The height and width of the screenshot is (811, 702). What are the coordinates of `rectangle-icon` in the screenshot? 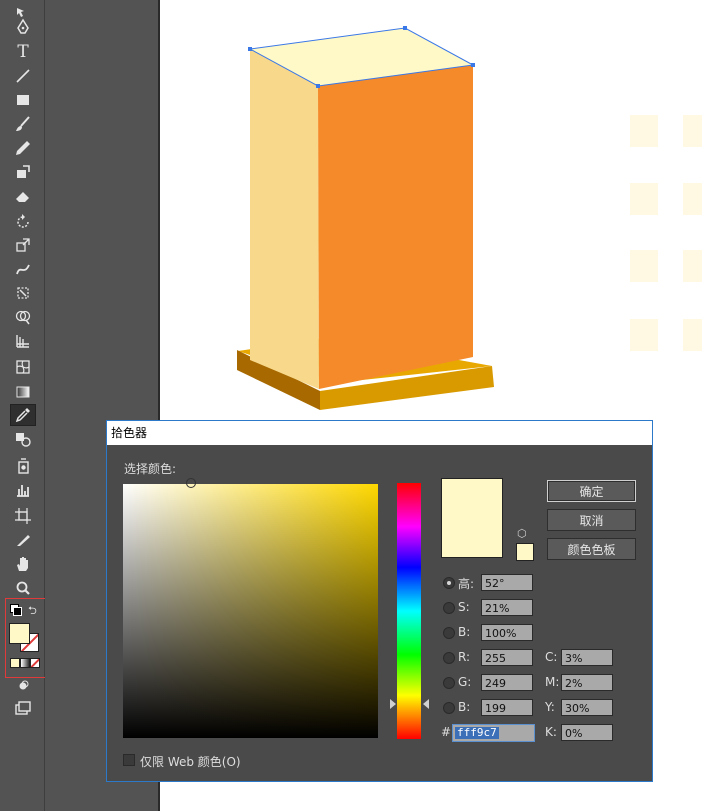 It's located at (23, 100).